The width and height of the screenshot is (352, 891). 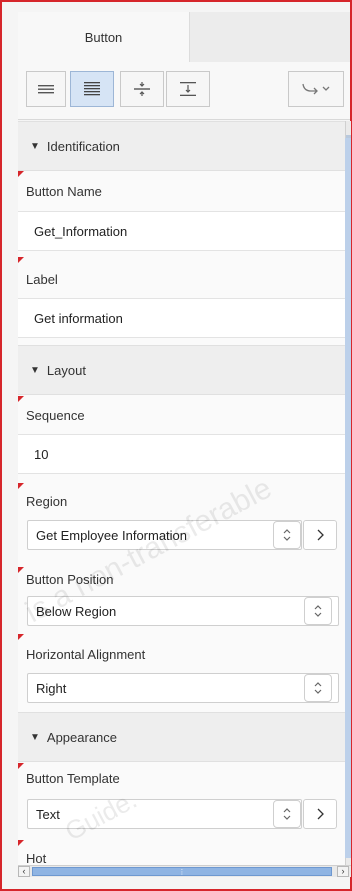 I want to click on section-identification: ▼ Identification, so click(x=181, y=146).